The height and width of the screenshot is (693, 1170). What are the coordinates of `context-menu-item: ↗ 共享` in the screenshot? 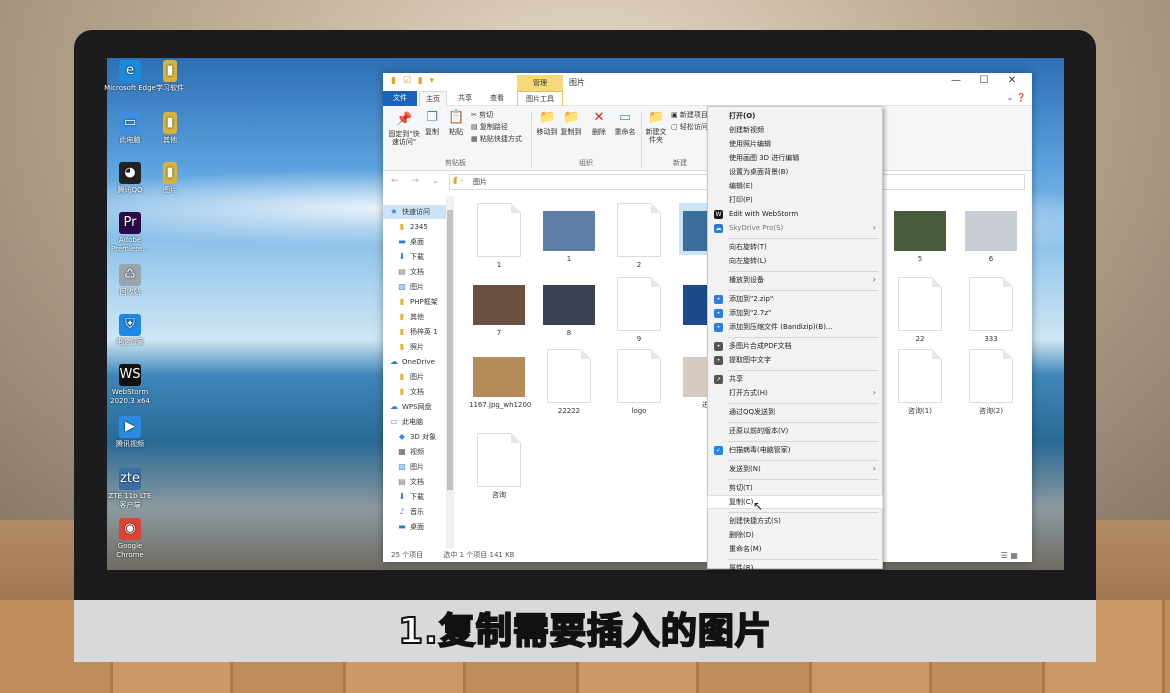 It's located at (795, 379).